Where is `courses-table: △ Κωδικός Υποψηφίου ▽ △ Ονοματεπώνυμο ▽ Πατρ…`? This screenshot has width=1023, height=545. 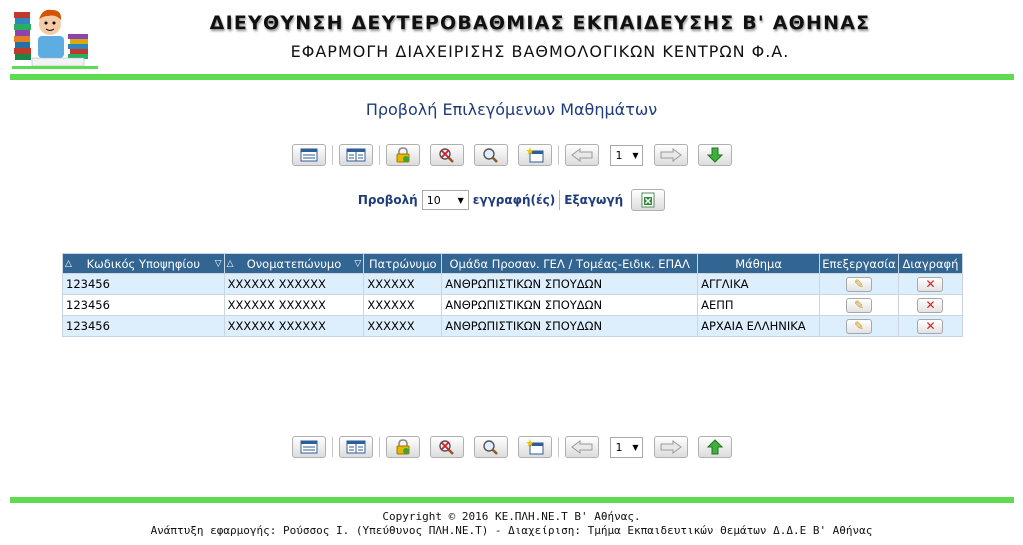
courses-table: △ Κωδικός Υποψηφίου ▽ △ Ονοματεπώνυμο ▽ Πατρ… is located at coordinates (513, 295).